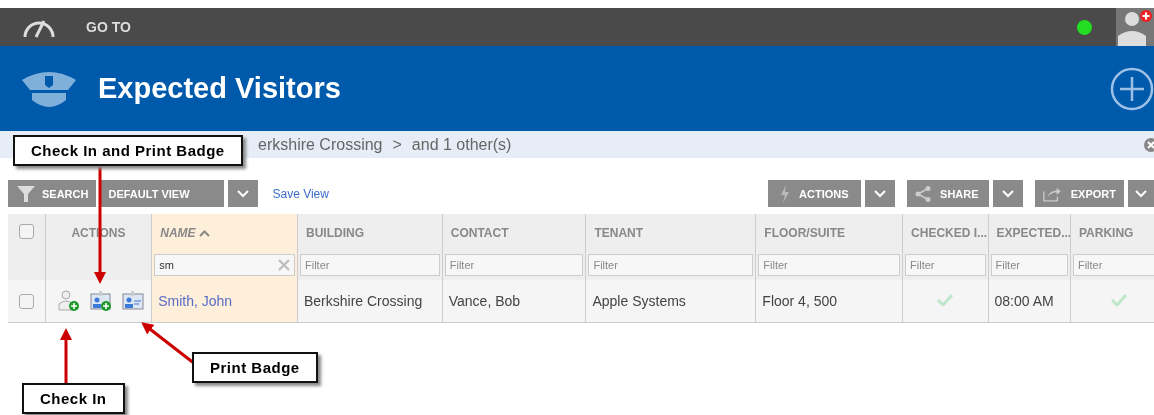  I want to click on callout-label: Check In and Print Badge, so click(128, 150).